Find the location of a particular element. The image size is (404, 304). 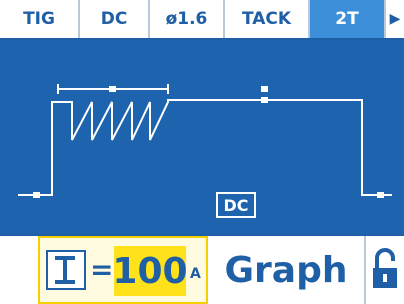

tab-electrode-diameter: ø1.6 is located at coordinates (187, 19).